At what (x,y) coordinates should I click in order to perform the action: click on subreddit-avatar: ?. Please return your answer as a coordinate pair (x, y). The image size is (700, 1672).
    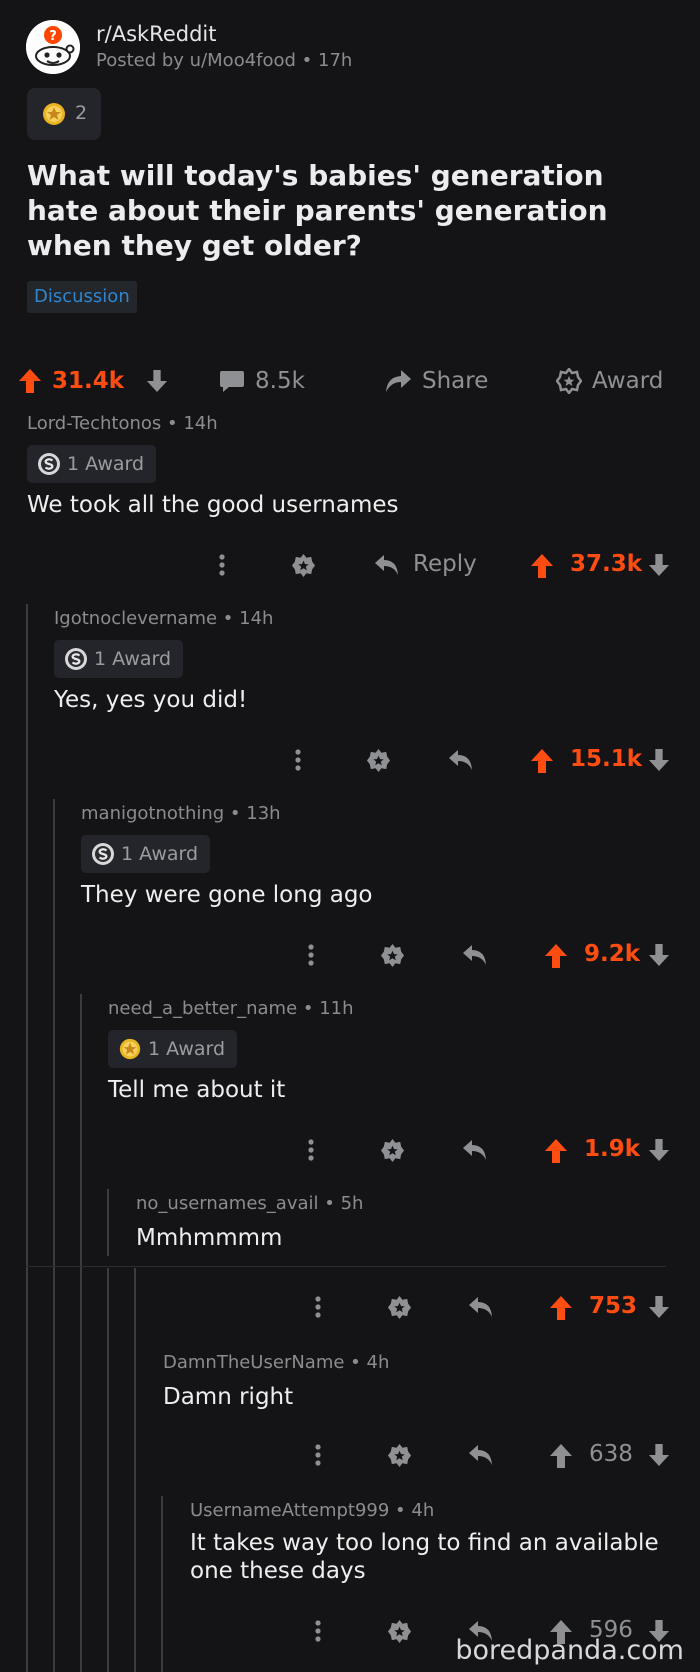
    Looking at the image, I should click on (53, 47).